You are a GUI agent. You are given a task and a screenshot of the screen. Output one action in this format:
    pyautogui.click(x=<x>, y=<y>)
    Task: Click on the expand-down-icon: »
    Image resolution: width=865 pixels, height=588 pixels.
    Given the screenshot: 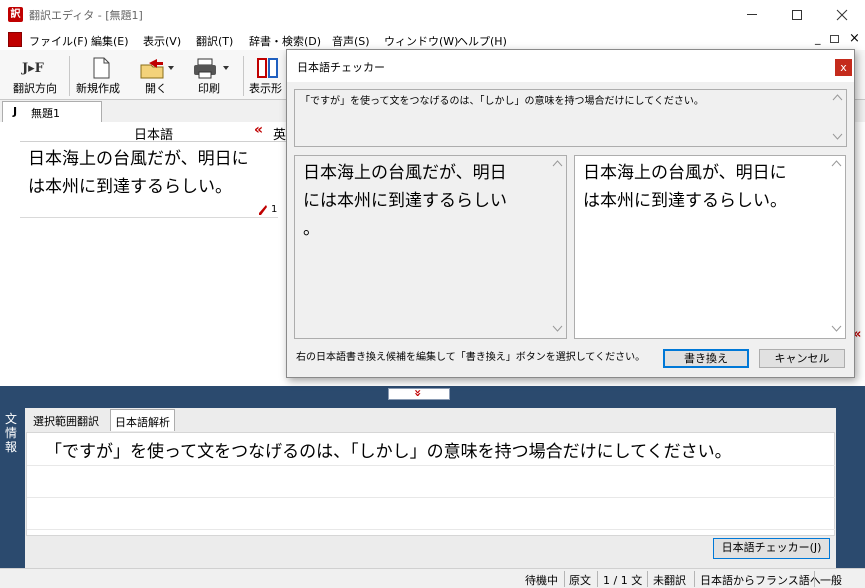 What is the action you would take?
    pyautogui.click(x=417, y=393)
    